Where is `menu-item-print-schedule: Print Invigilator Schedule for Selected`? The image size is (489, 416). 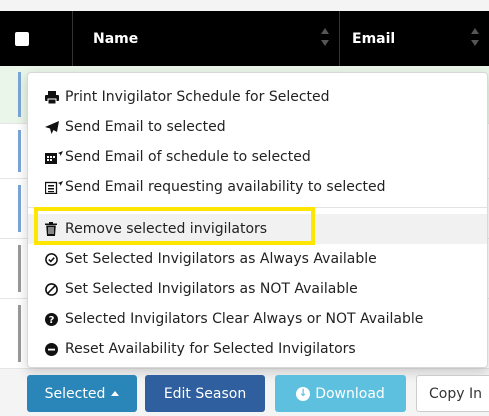 menu-item-print-schedule: Print Invigilator Schedule for Selected is located at coordinates (257, 97).